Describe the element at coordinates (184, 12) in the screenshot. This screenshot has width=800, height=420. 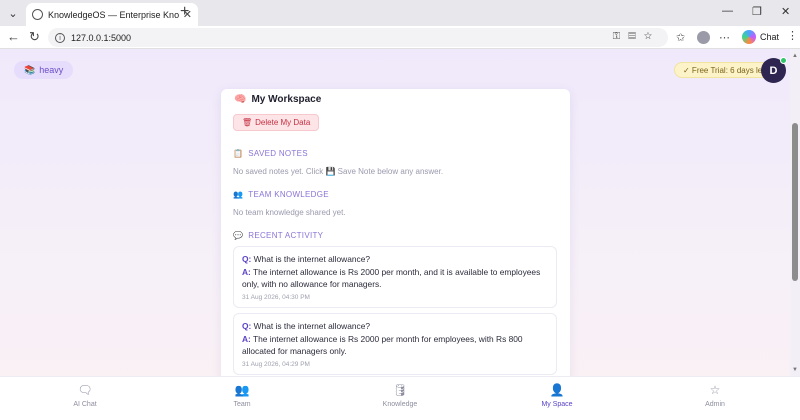
I see `new-tab-button: +` at that location.